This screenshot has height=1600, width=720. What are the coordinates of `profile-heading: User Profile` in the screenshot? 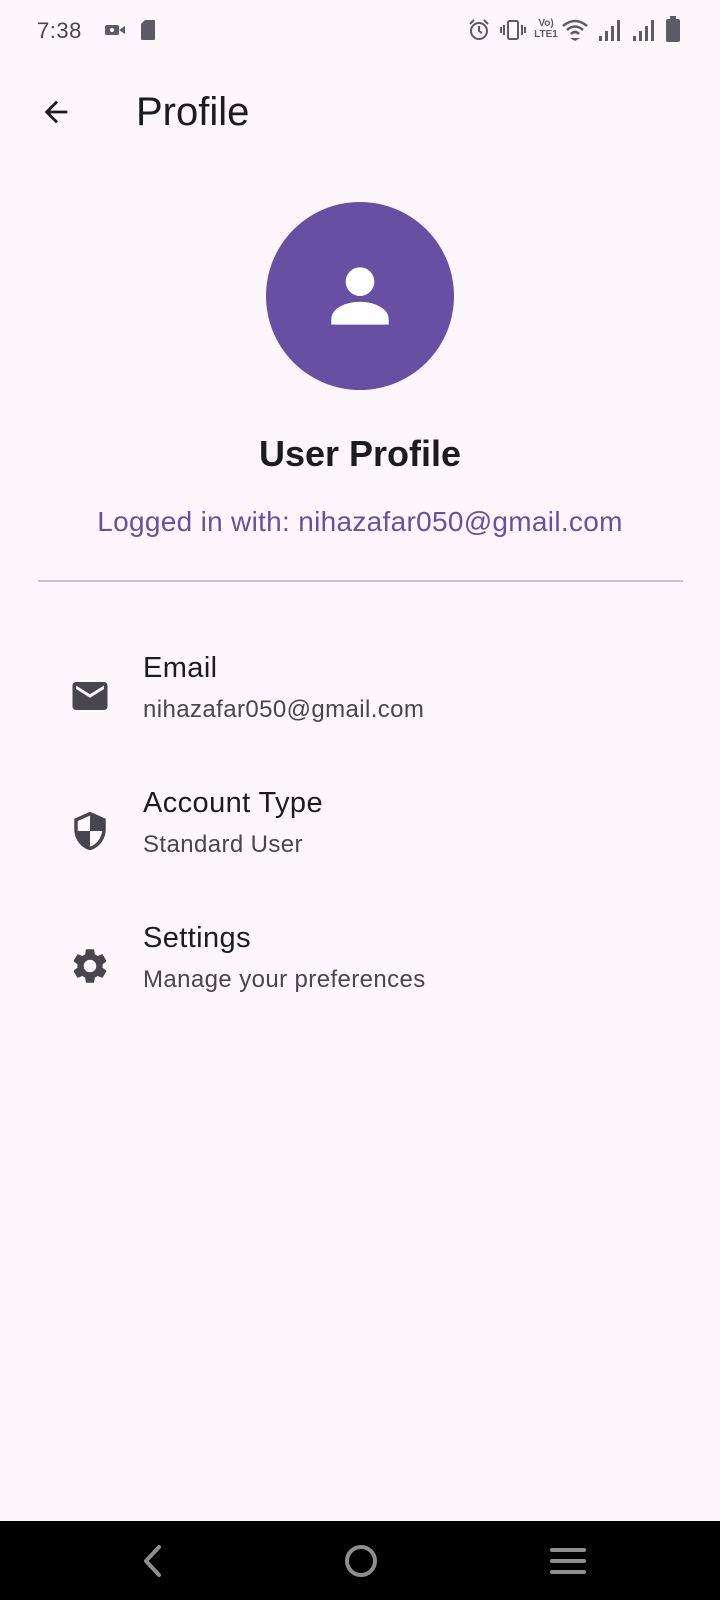 It's located at (360, 453).